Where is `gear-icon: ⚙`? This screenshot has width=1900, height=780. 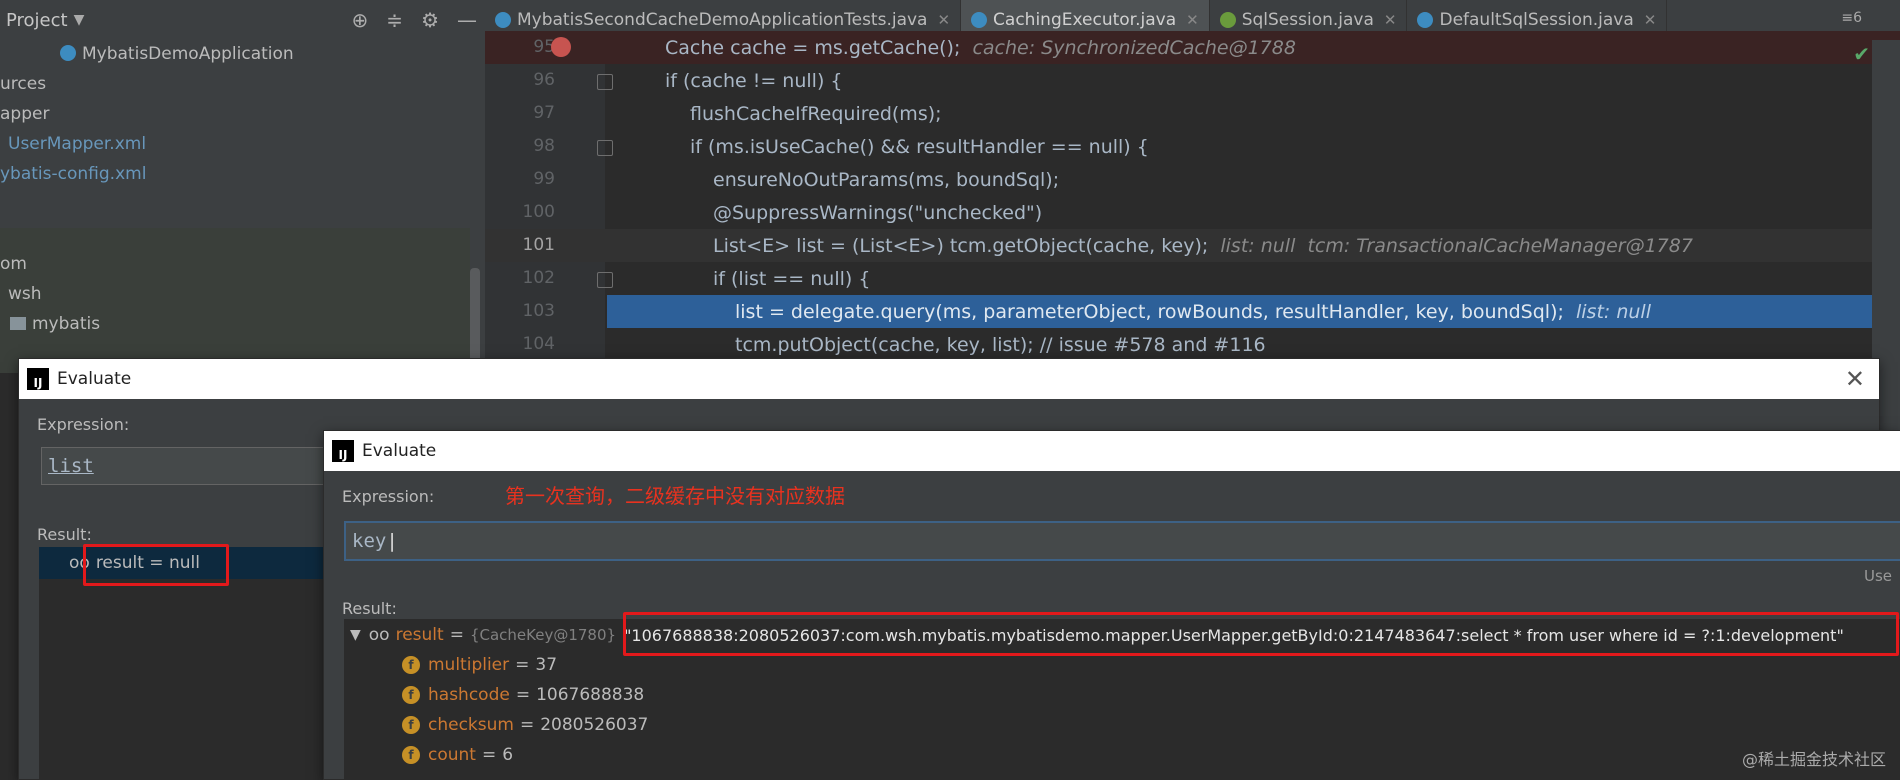 gear-icon: ⚙ is located at coordinates (430, 20).